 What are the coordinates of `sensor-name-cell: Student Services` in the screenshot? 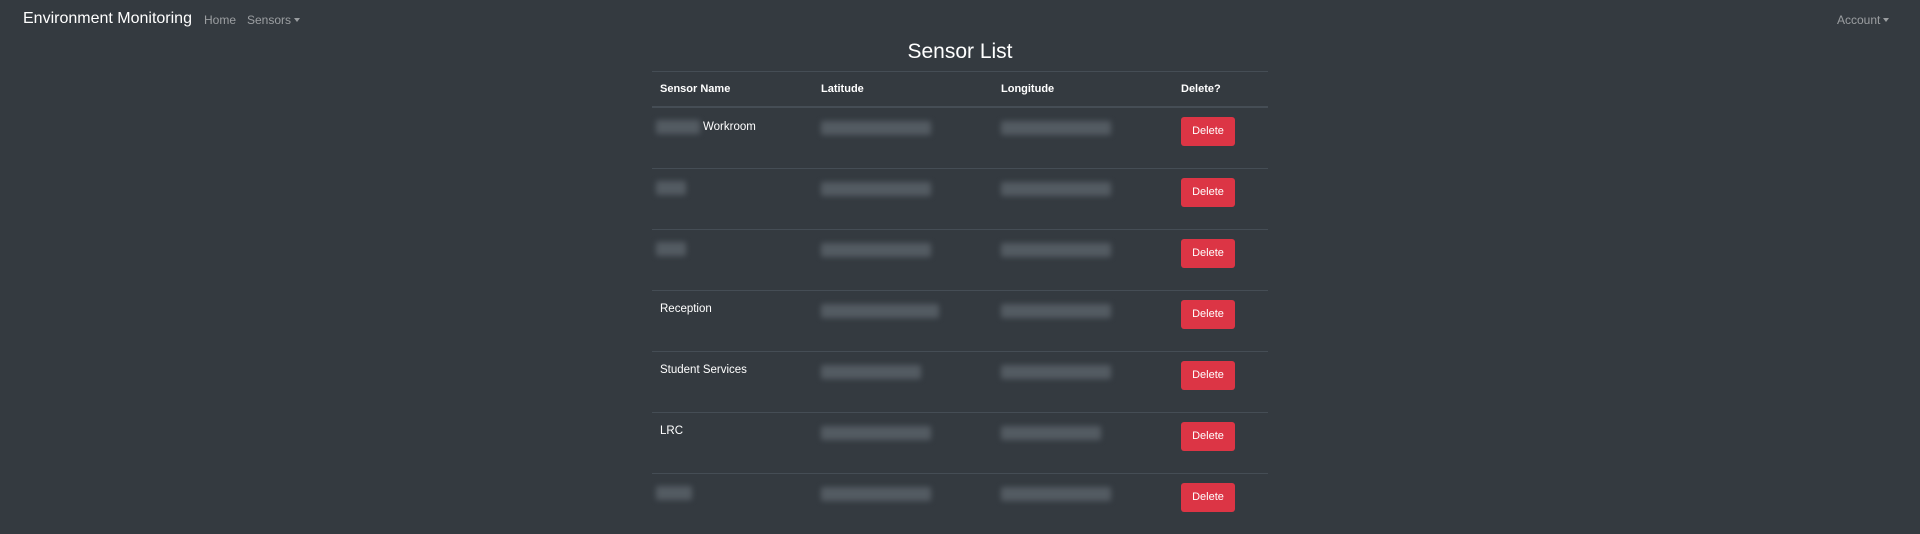 It's located at (732, 382).